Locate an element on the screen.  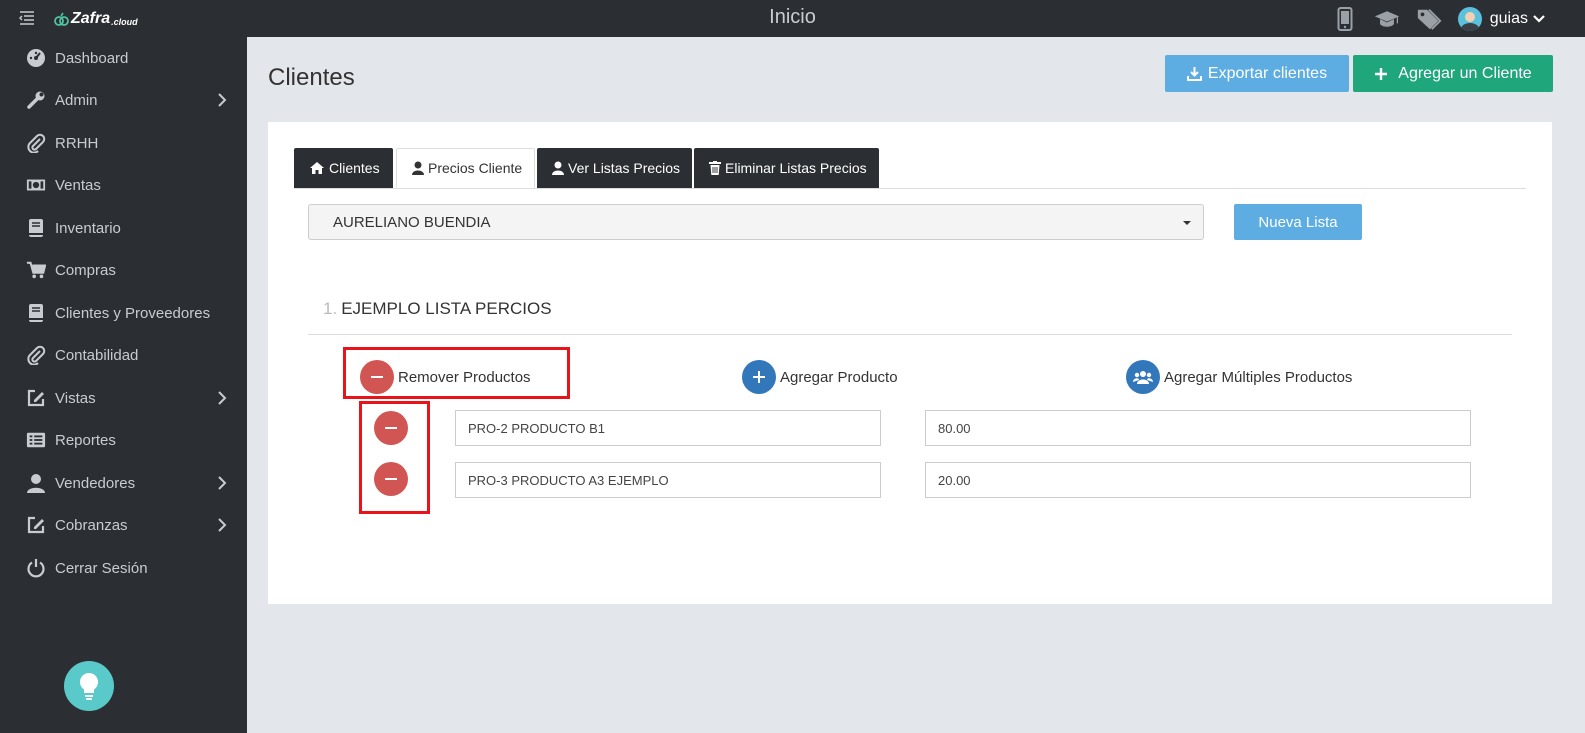
page-title: Clientes is located at coordinates (311, 77).